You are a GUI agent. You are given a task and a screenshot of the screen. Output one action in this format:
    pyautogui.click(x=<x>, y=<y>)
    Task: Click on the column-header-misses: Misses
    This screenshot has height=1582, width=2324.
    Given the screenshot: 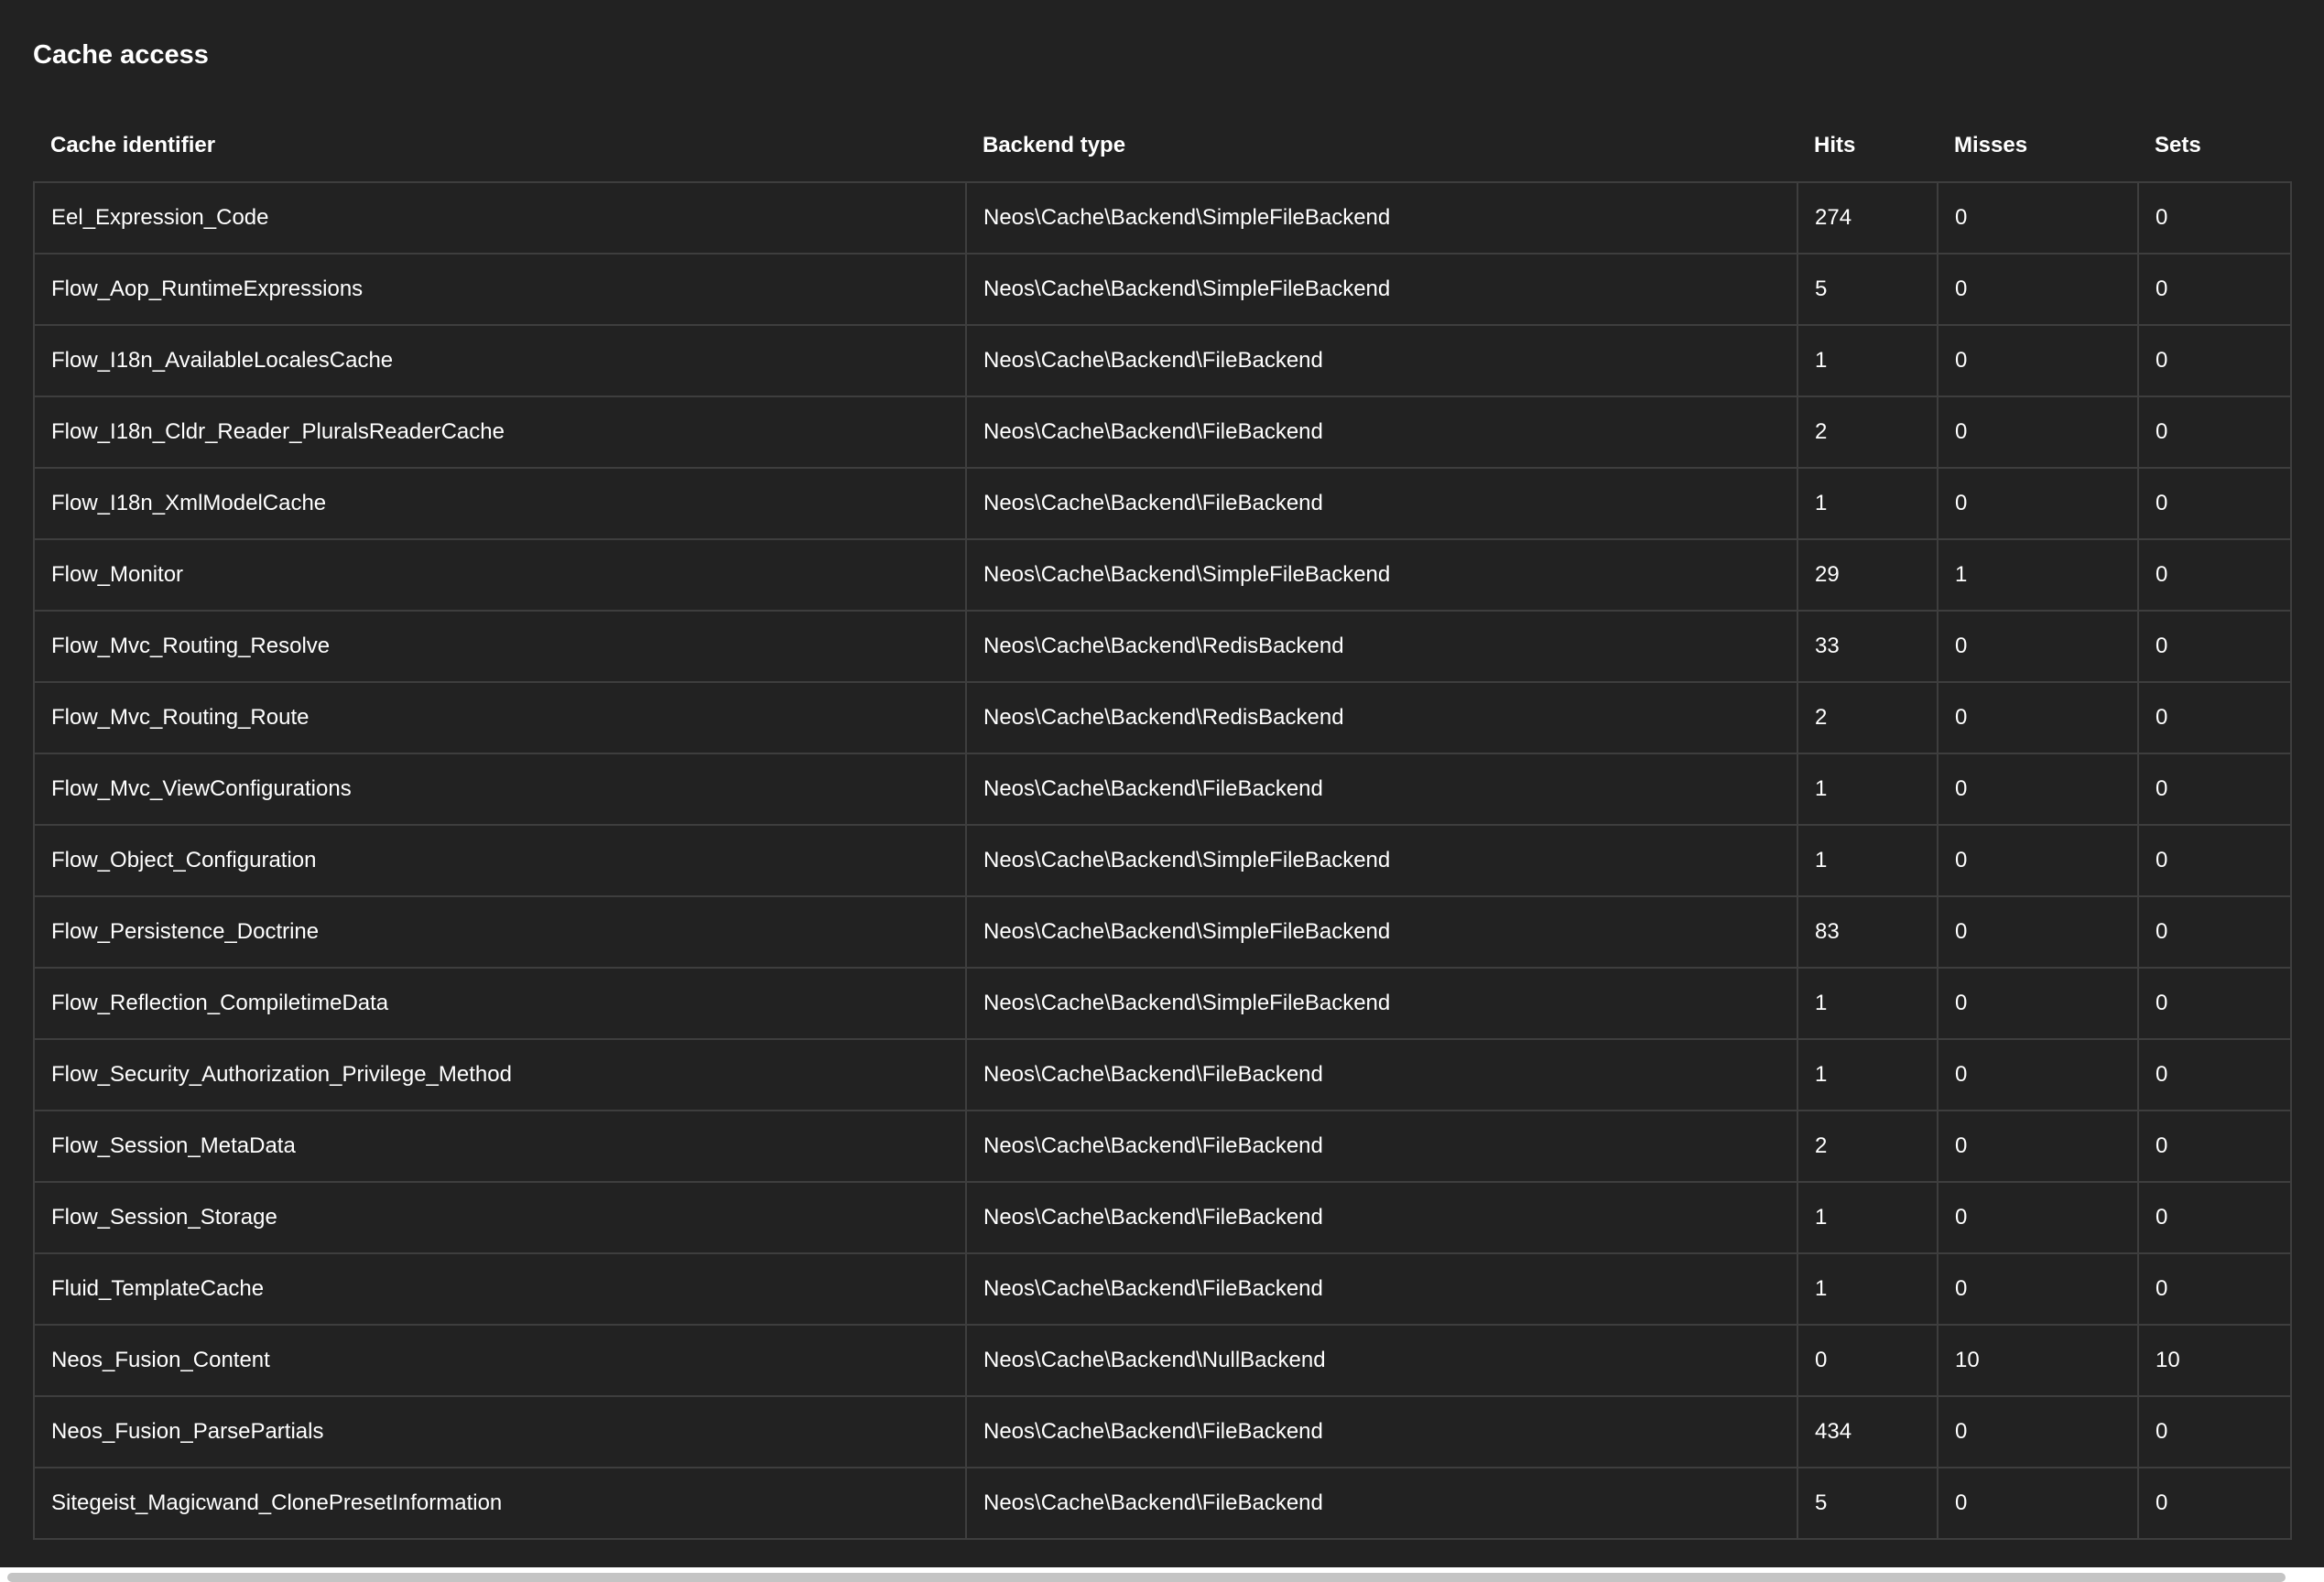 What is the action you would take?
    pyautogui.click(x=1991, y=145)
    